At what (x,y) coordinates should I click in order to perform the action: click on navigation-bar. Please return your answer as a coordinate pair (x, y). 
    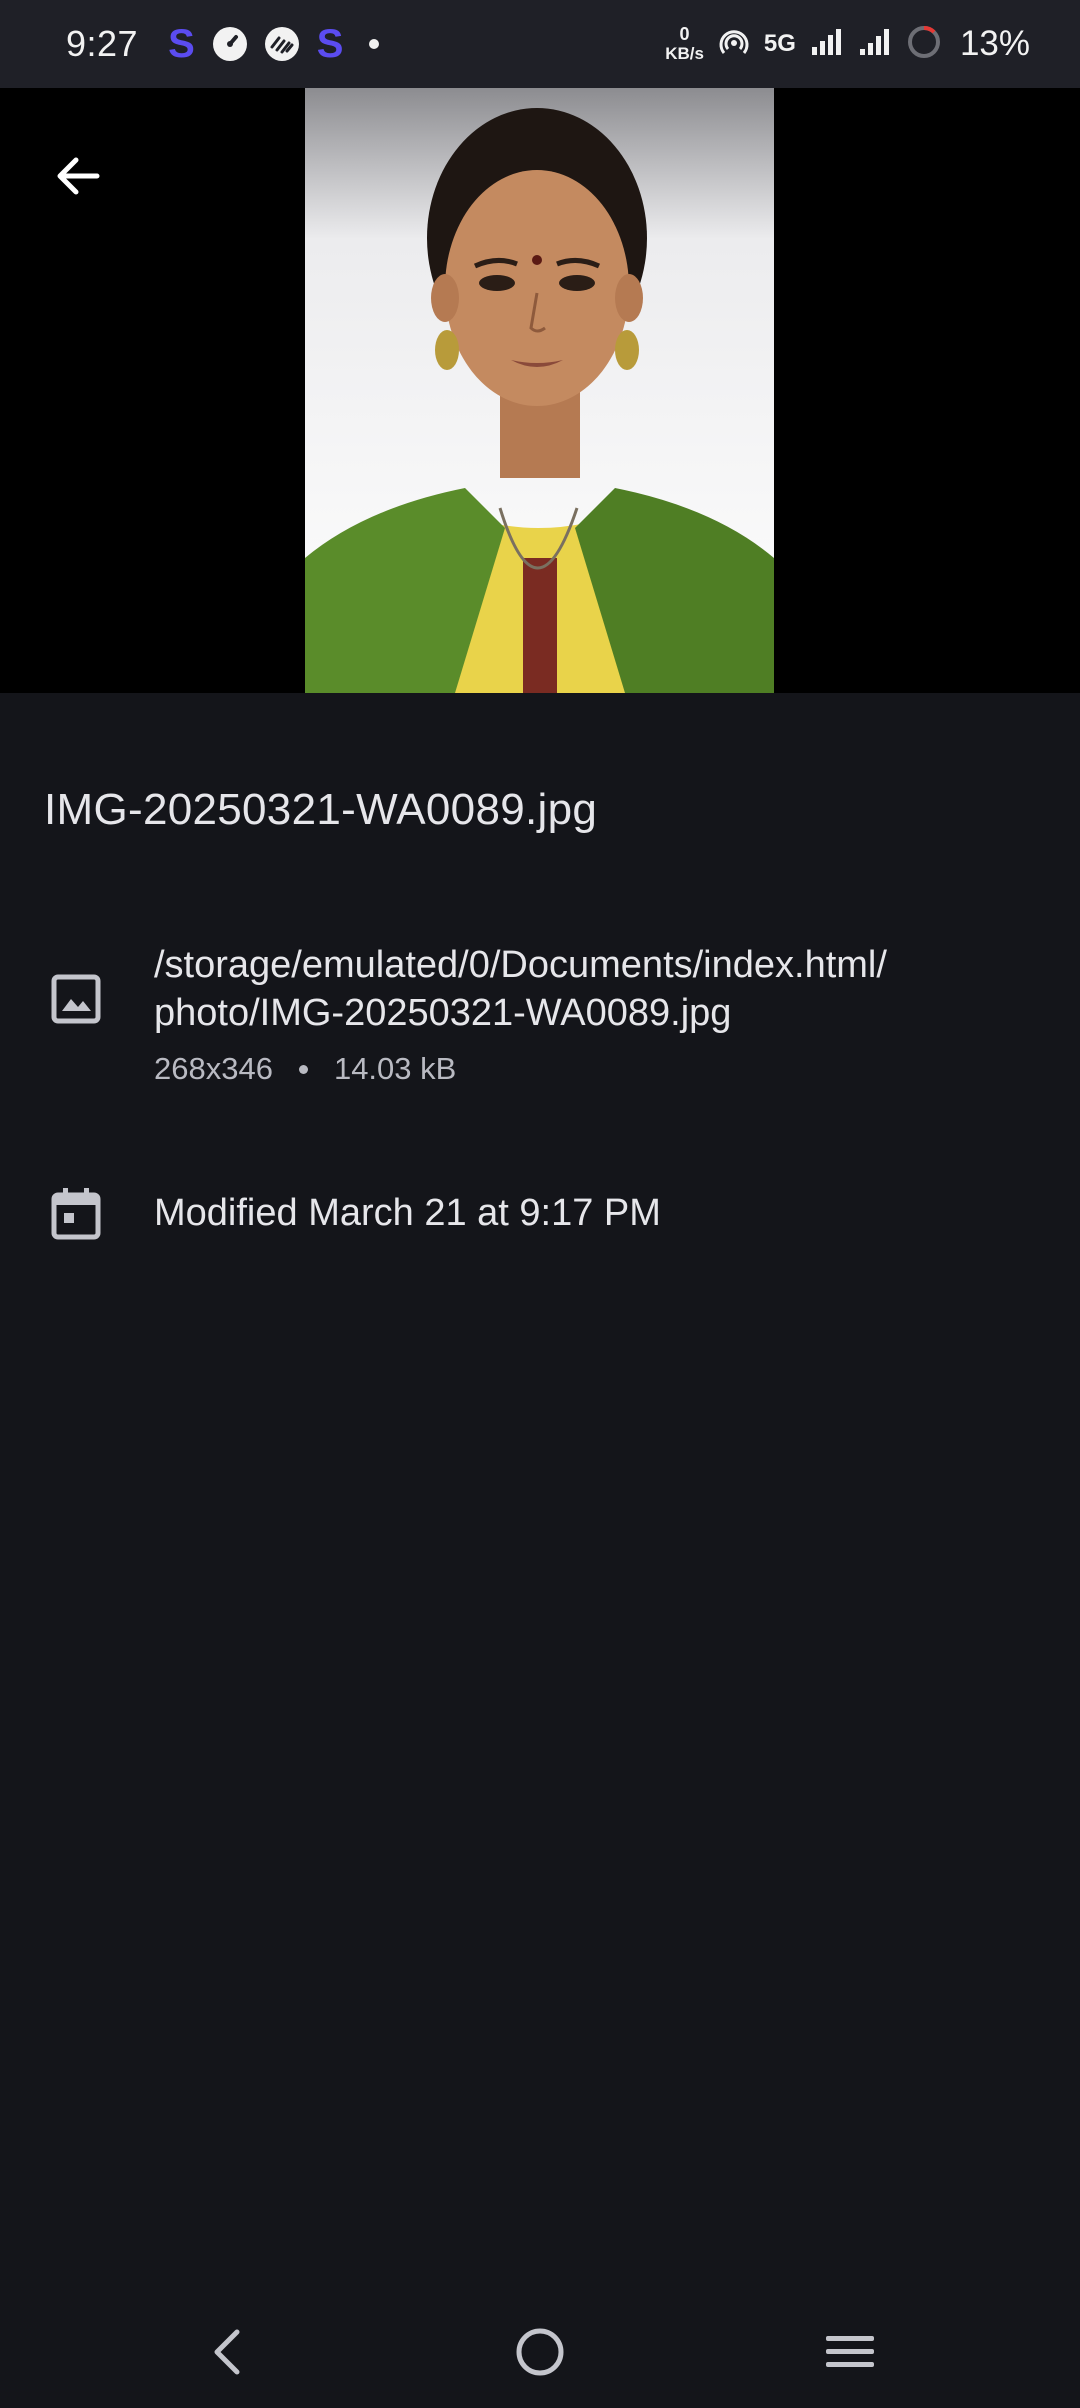
    Looking at the image, I should click on (540, 2350).